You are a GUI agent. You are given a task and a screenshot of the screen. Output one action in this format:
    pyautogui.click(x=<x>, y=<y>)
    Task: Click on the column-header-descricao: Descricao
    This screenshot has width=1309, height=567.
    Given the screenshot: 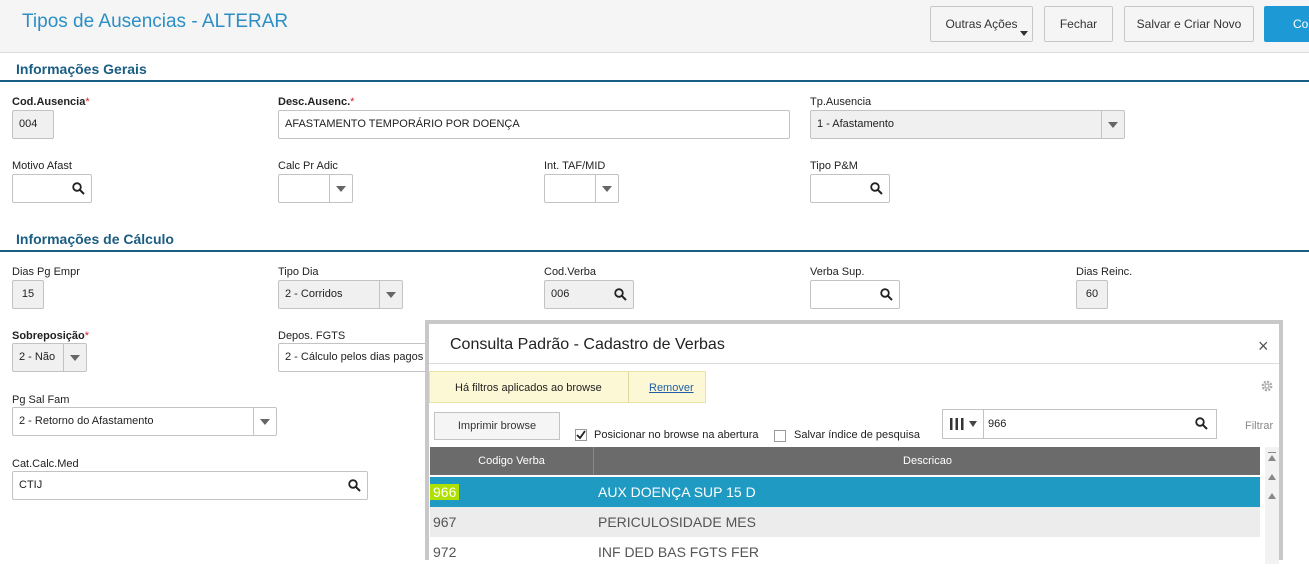 What is the action you would take?
    pyautogui.click(x=927, y=461)
    